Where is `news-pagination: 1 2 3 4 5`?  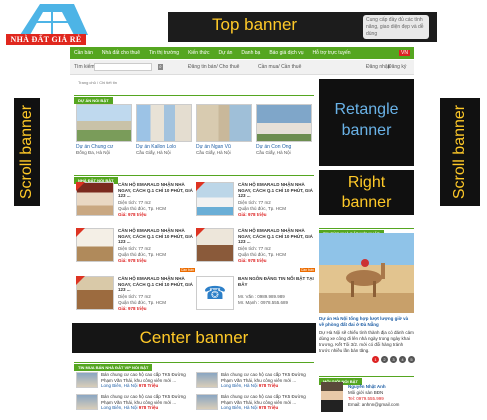
news-pagination: 1 2 3 4 5 is located at coordinates (393, 359).